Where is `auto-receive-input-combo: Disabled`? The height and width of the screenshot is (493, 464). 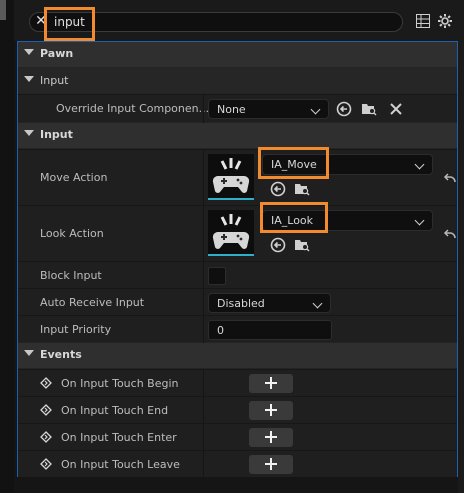 auto-receive-input-combo: Disabled is located at coordinates (269, 303).